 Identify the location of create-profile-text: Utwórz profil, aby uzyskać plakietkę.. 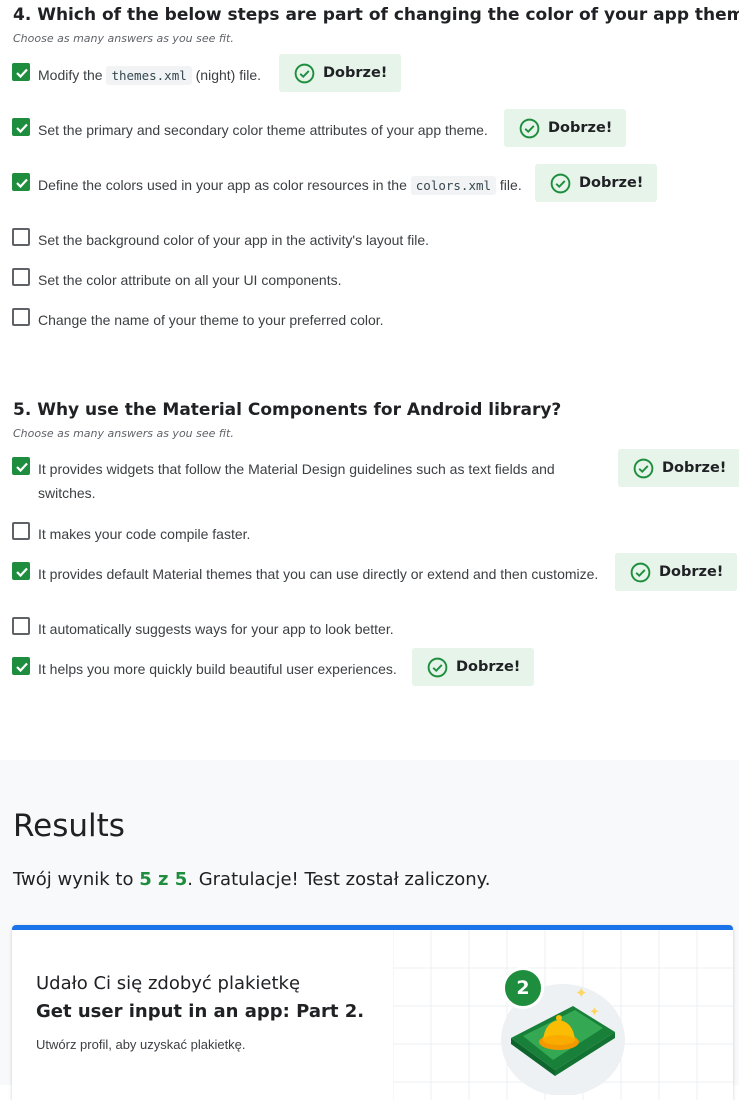
(141, 1044).